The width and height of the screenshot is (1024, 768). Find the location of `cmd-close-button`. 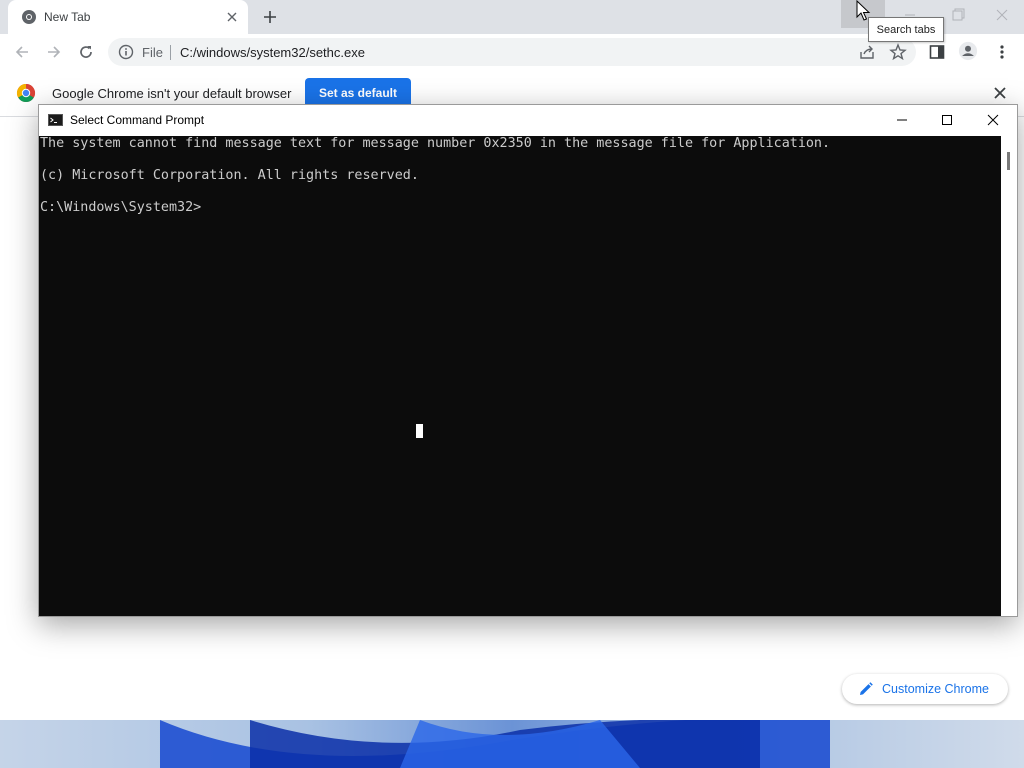

cmd-close-button is located at coordinates (993, 120).